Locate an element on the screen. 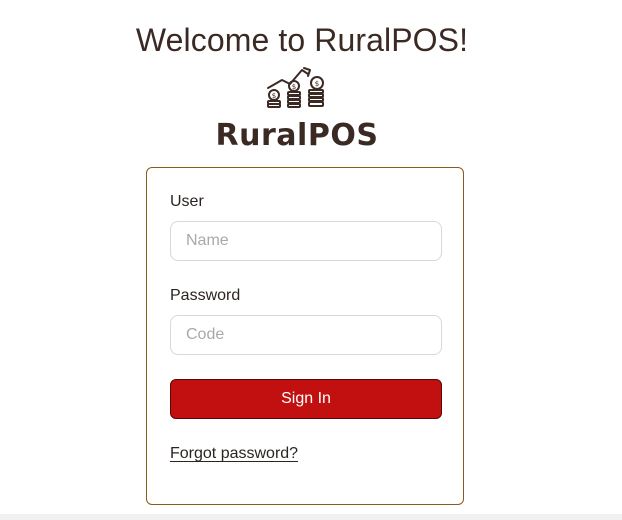  brand-name: RuralPOS is located at coordinates (297, 135).